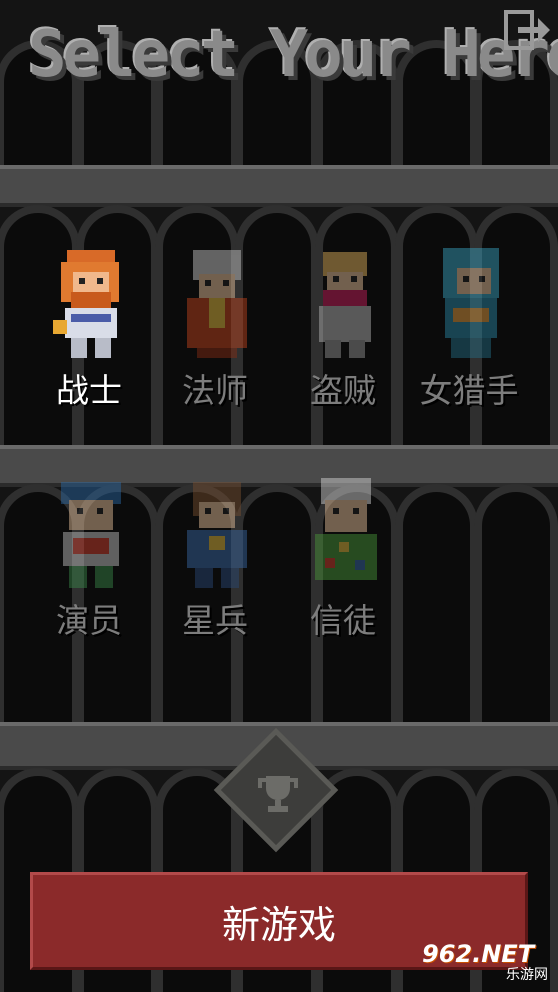  Describe the element at coordinates (343, 534) in the screenshot. I see `believer-sprite` at that location.